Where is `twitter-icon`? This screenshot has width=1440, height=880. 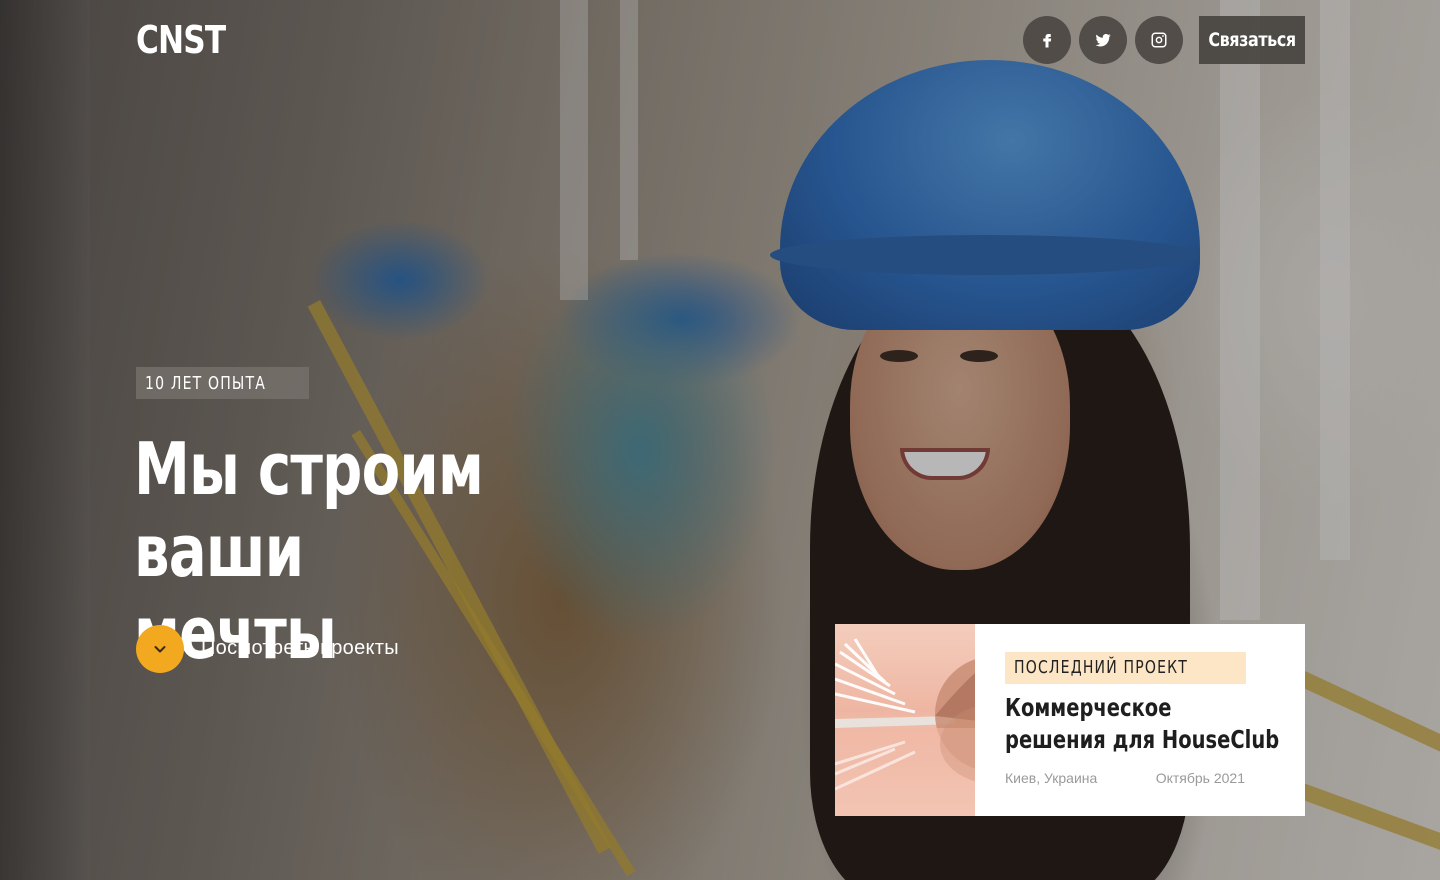
twitter-icon is located at coordinates (1103, 40).